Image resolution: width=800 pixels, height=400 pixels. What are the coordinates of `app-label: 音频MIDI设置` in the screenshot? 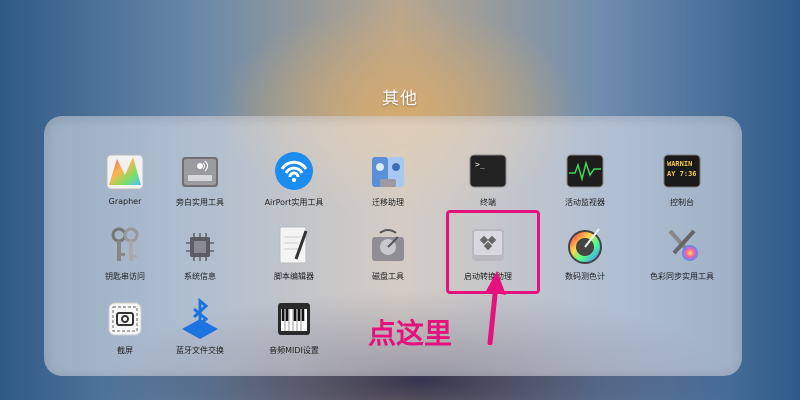 It's located at (294, 350).